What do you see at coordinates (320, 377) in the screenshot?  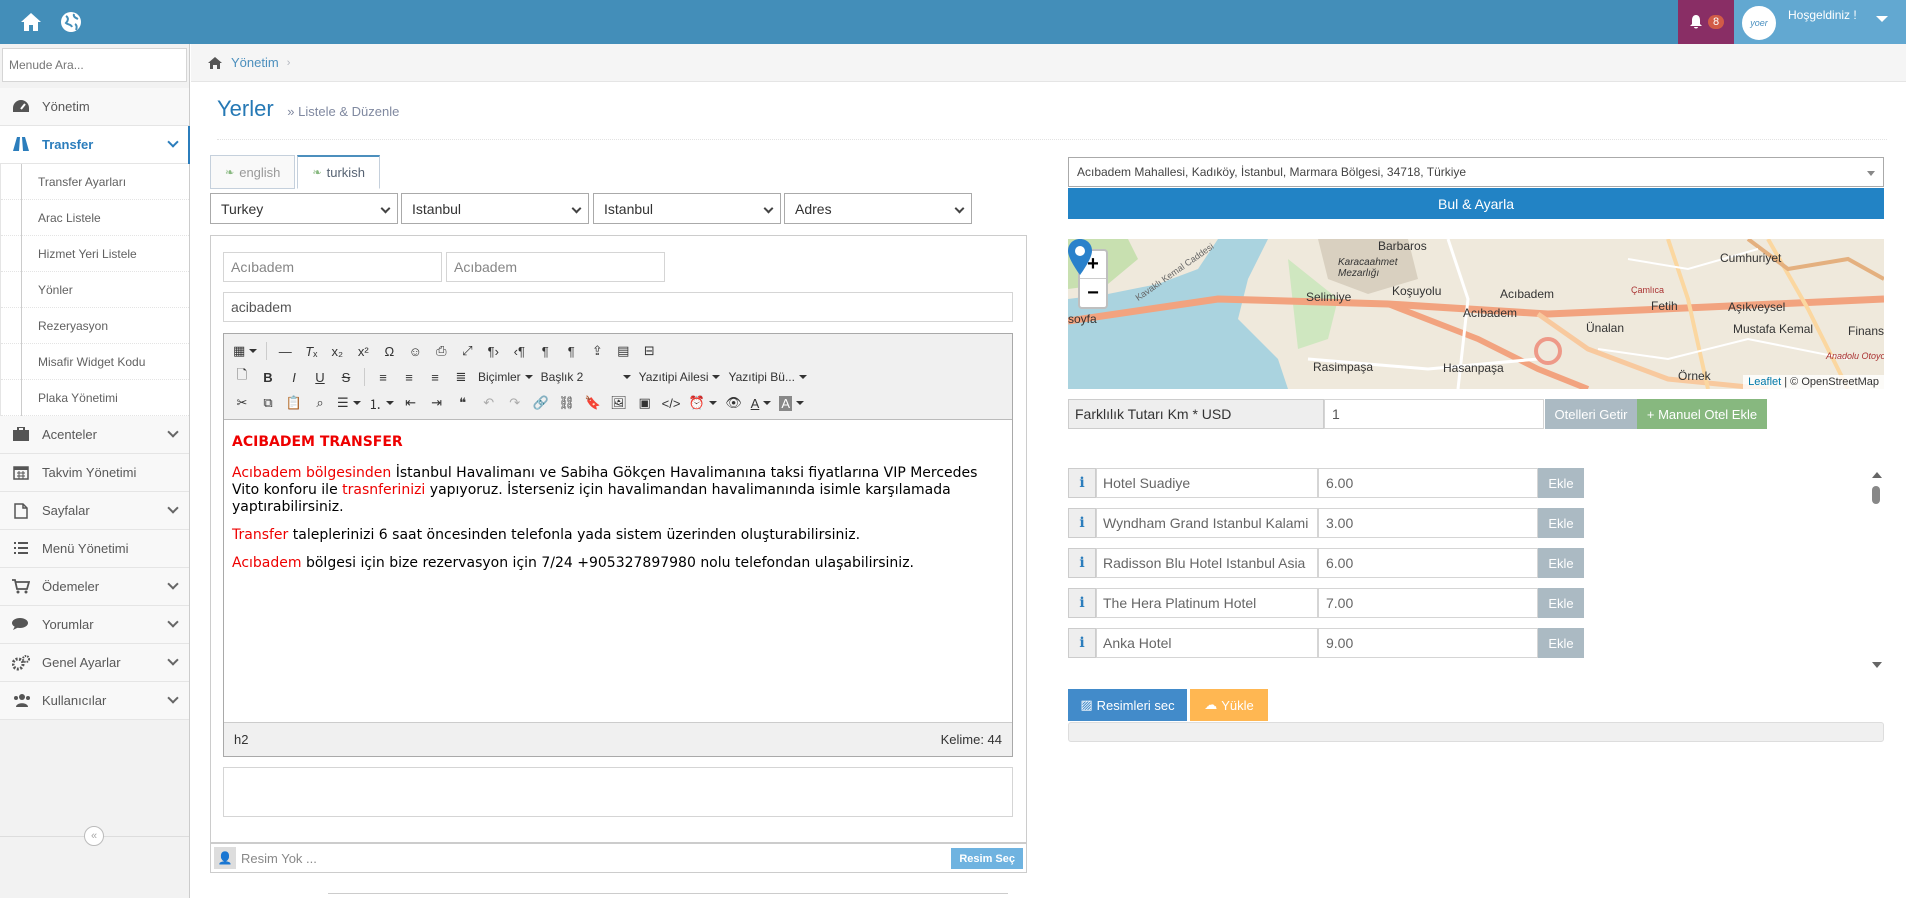 I see `underline-icon: U` at bounding box center [320, 377].